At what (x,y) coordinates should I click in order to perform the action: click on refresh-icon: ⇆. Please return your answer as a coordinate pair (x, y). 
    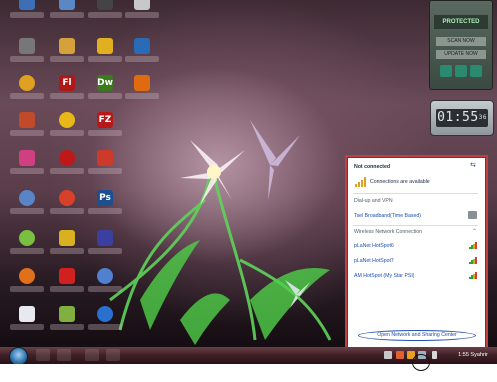
    Looking at the image, I should click on (474, 166).